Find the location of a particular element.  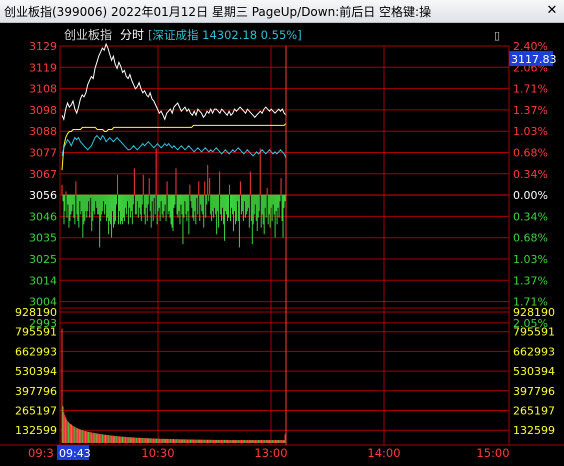

cursor-time-tag: 09:43 is located at coordinates (75, 453).